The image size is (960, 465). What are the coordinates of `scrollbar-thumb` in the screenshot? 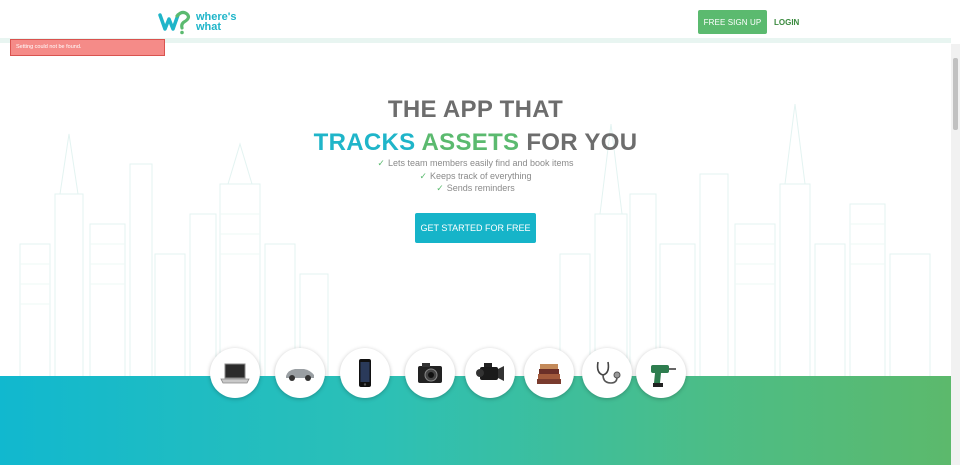 It's located at (955, 94).